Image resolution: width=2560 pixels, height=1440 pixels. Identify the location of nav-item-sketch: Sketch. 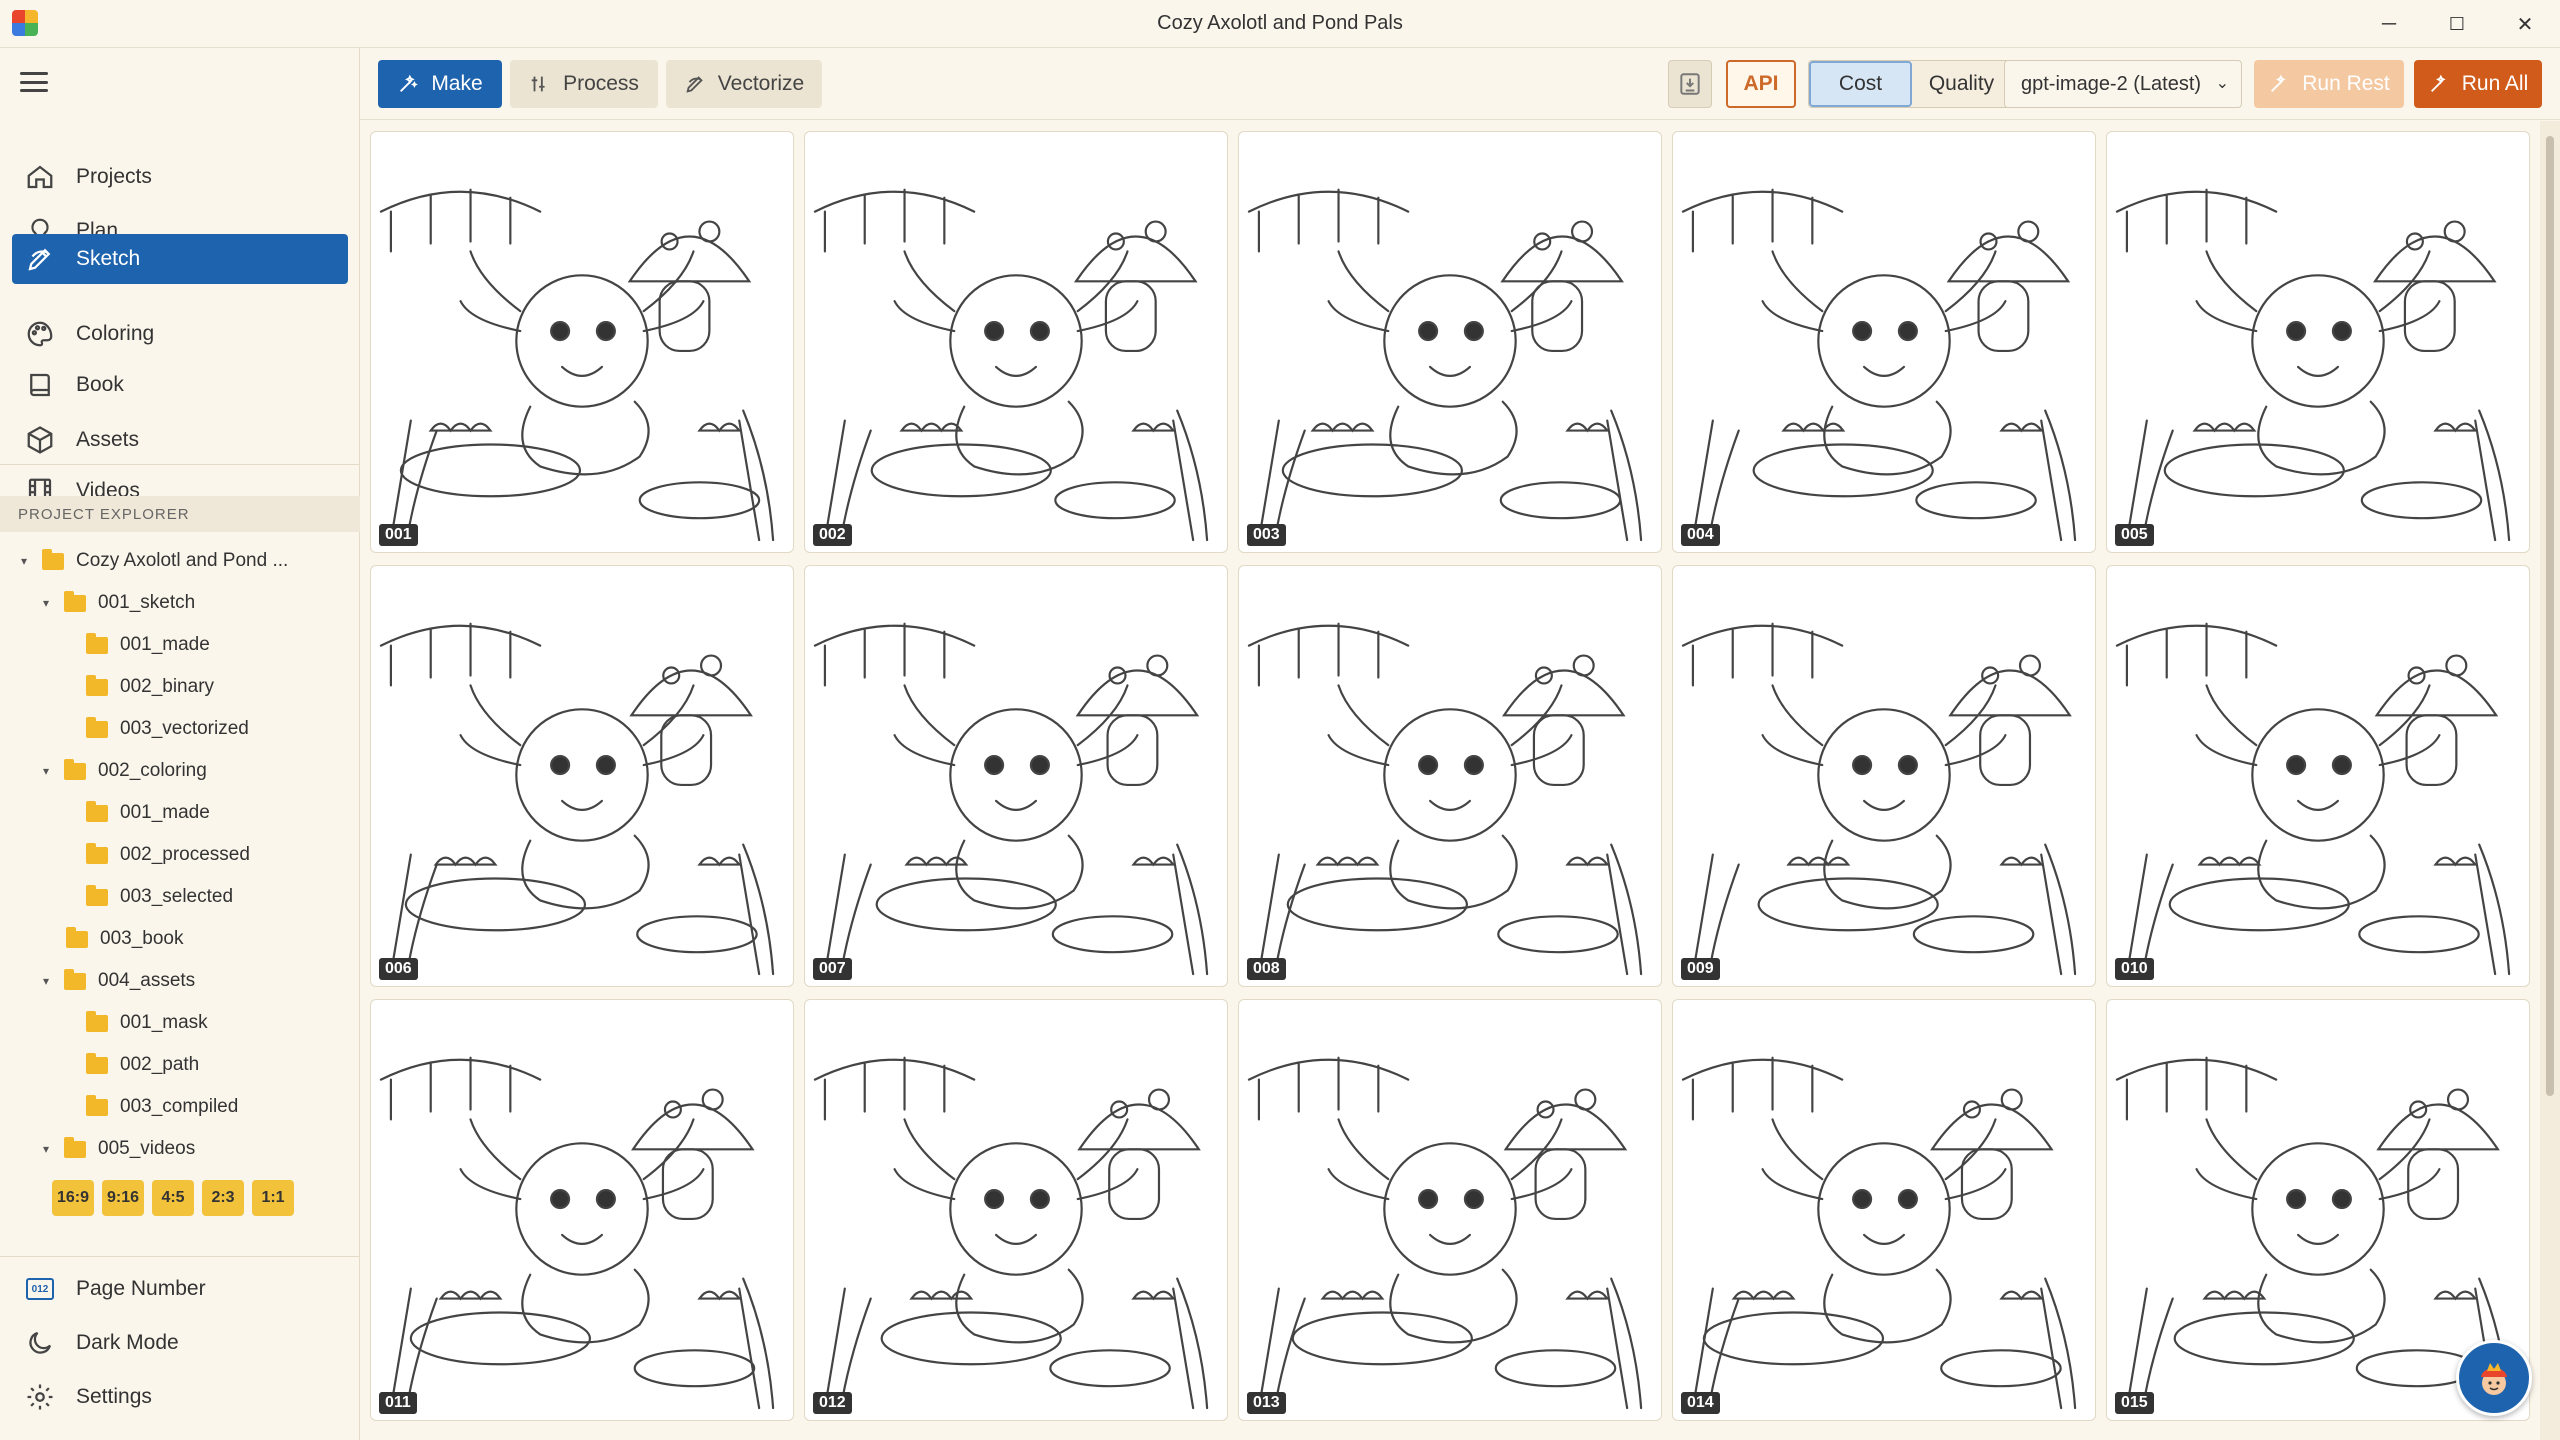
(180, 259).